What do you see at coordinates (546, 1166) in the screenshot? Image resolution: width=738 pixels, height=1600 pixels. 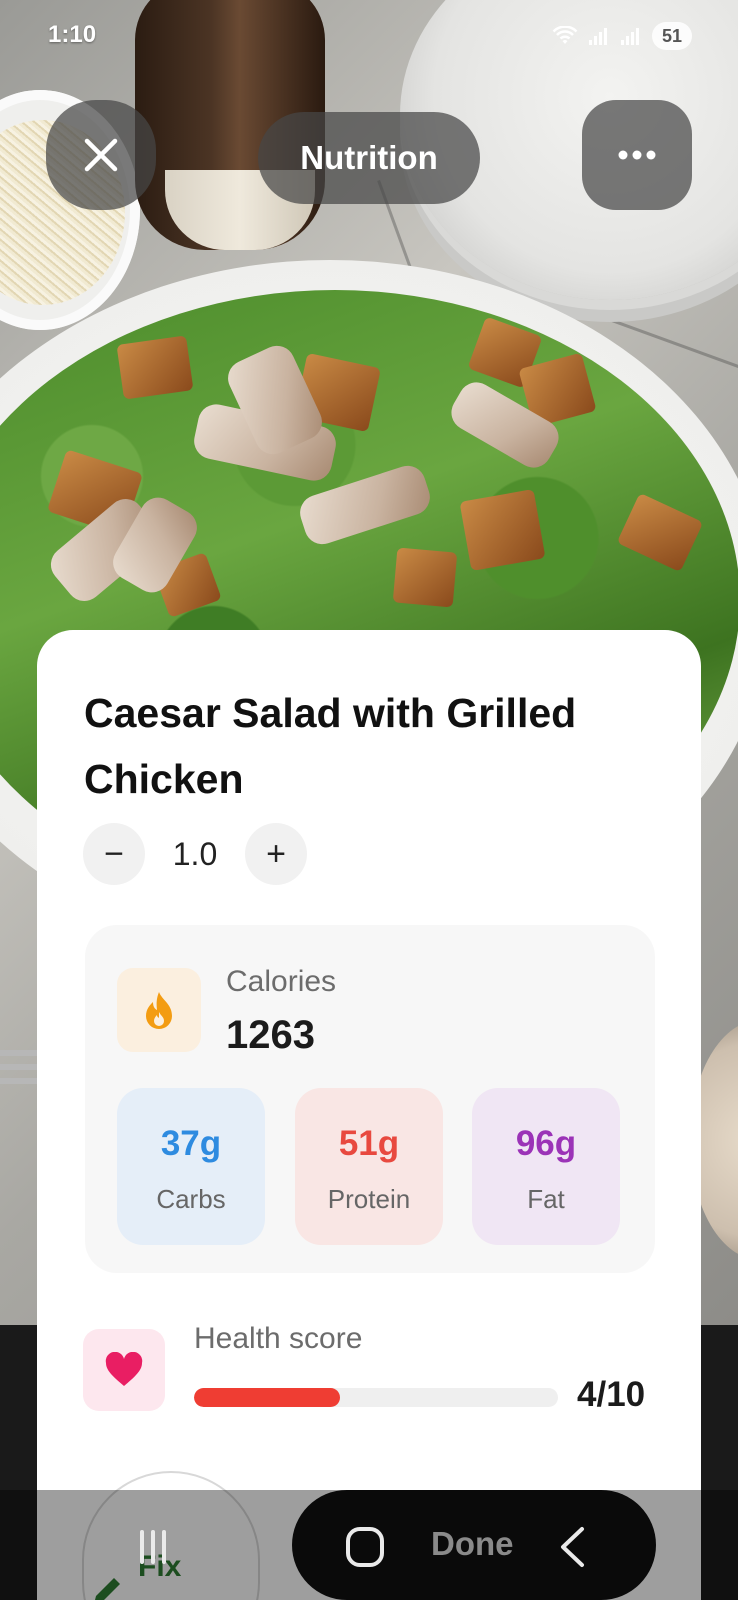 I see `macro-fat: 96g Fat` at bounding box center [546, 1166].